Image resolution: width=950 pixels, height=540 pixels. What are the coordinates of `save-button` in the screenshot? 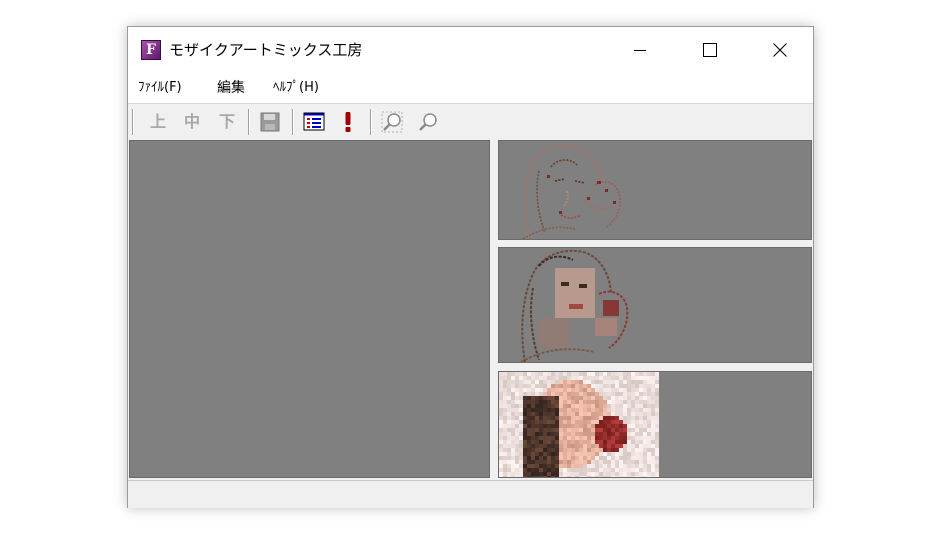 It's located at (270, 122).